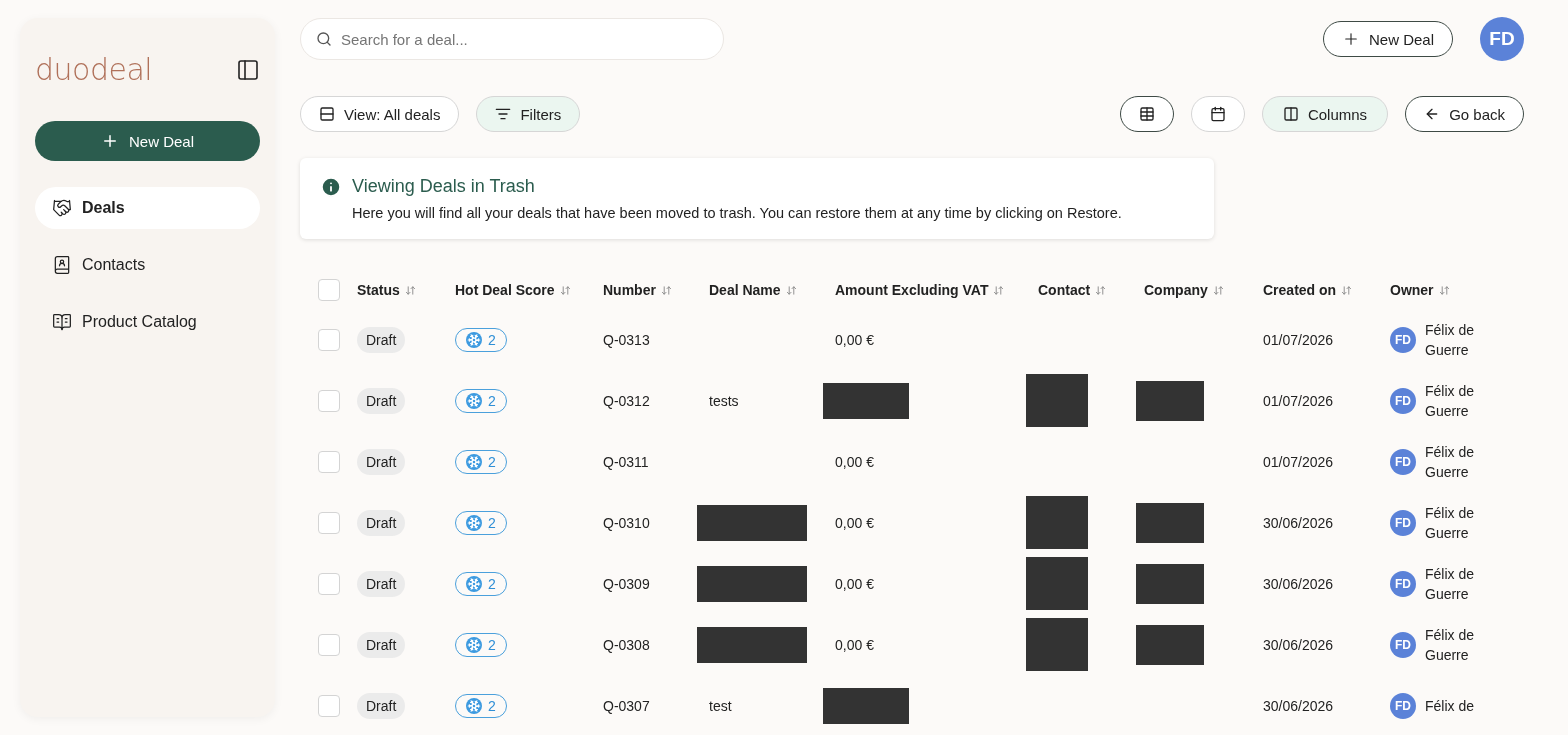  I want to click on sidebar-item: Contacts, so click(147, 265).